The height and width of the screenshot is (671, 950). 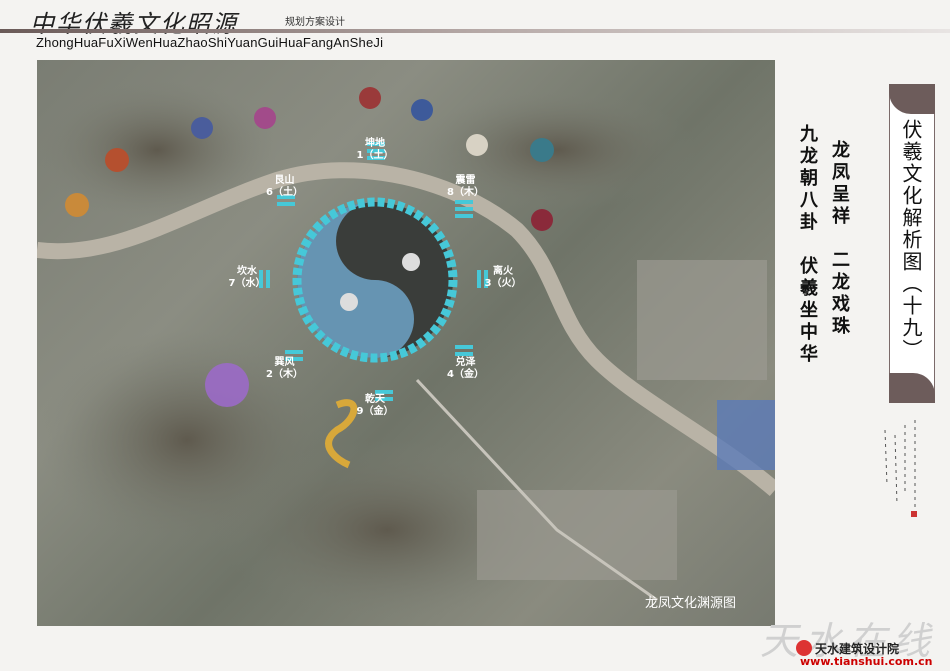 I want to click on trigram-name: 艮山, so click(x=284, y=181).